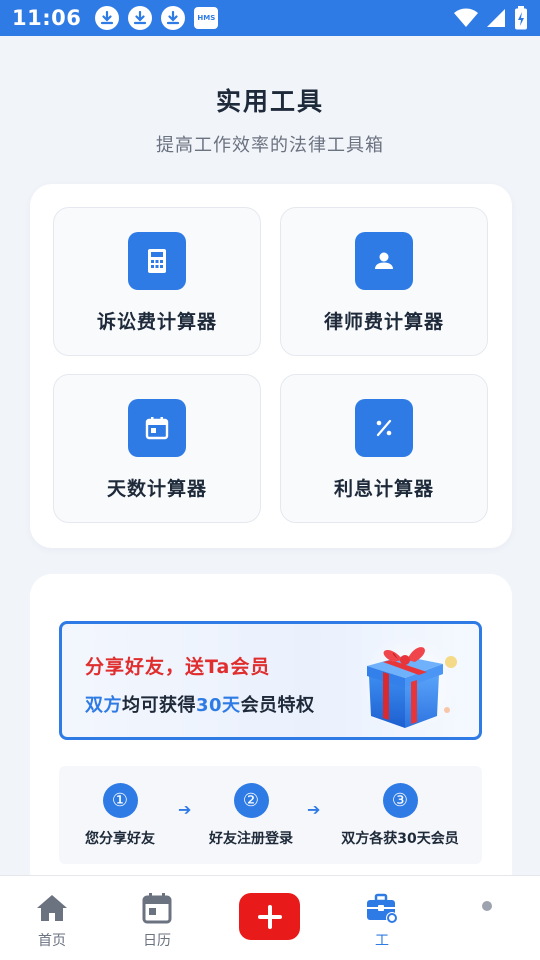  What do you see at coordinates (52, 908) in the screenshot?
I see `home-icon` at bounding box center [52, 908].